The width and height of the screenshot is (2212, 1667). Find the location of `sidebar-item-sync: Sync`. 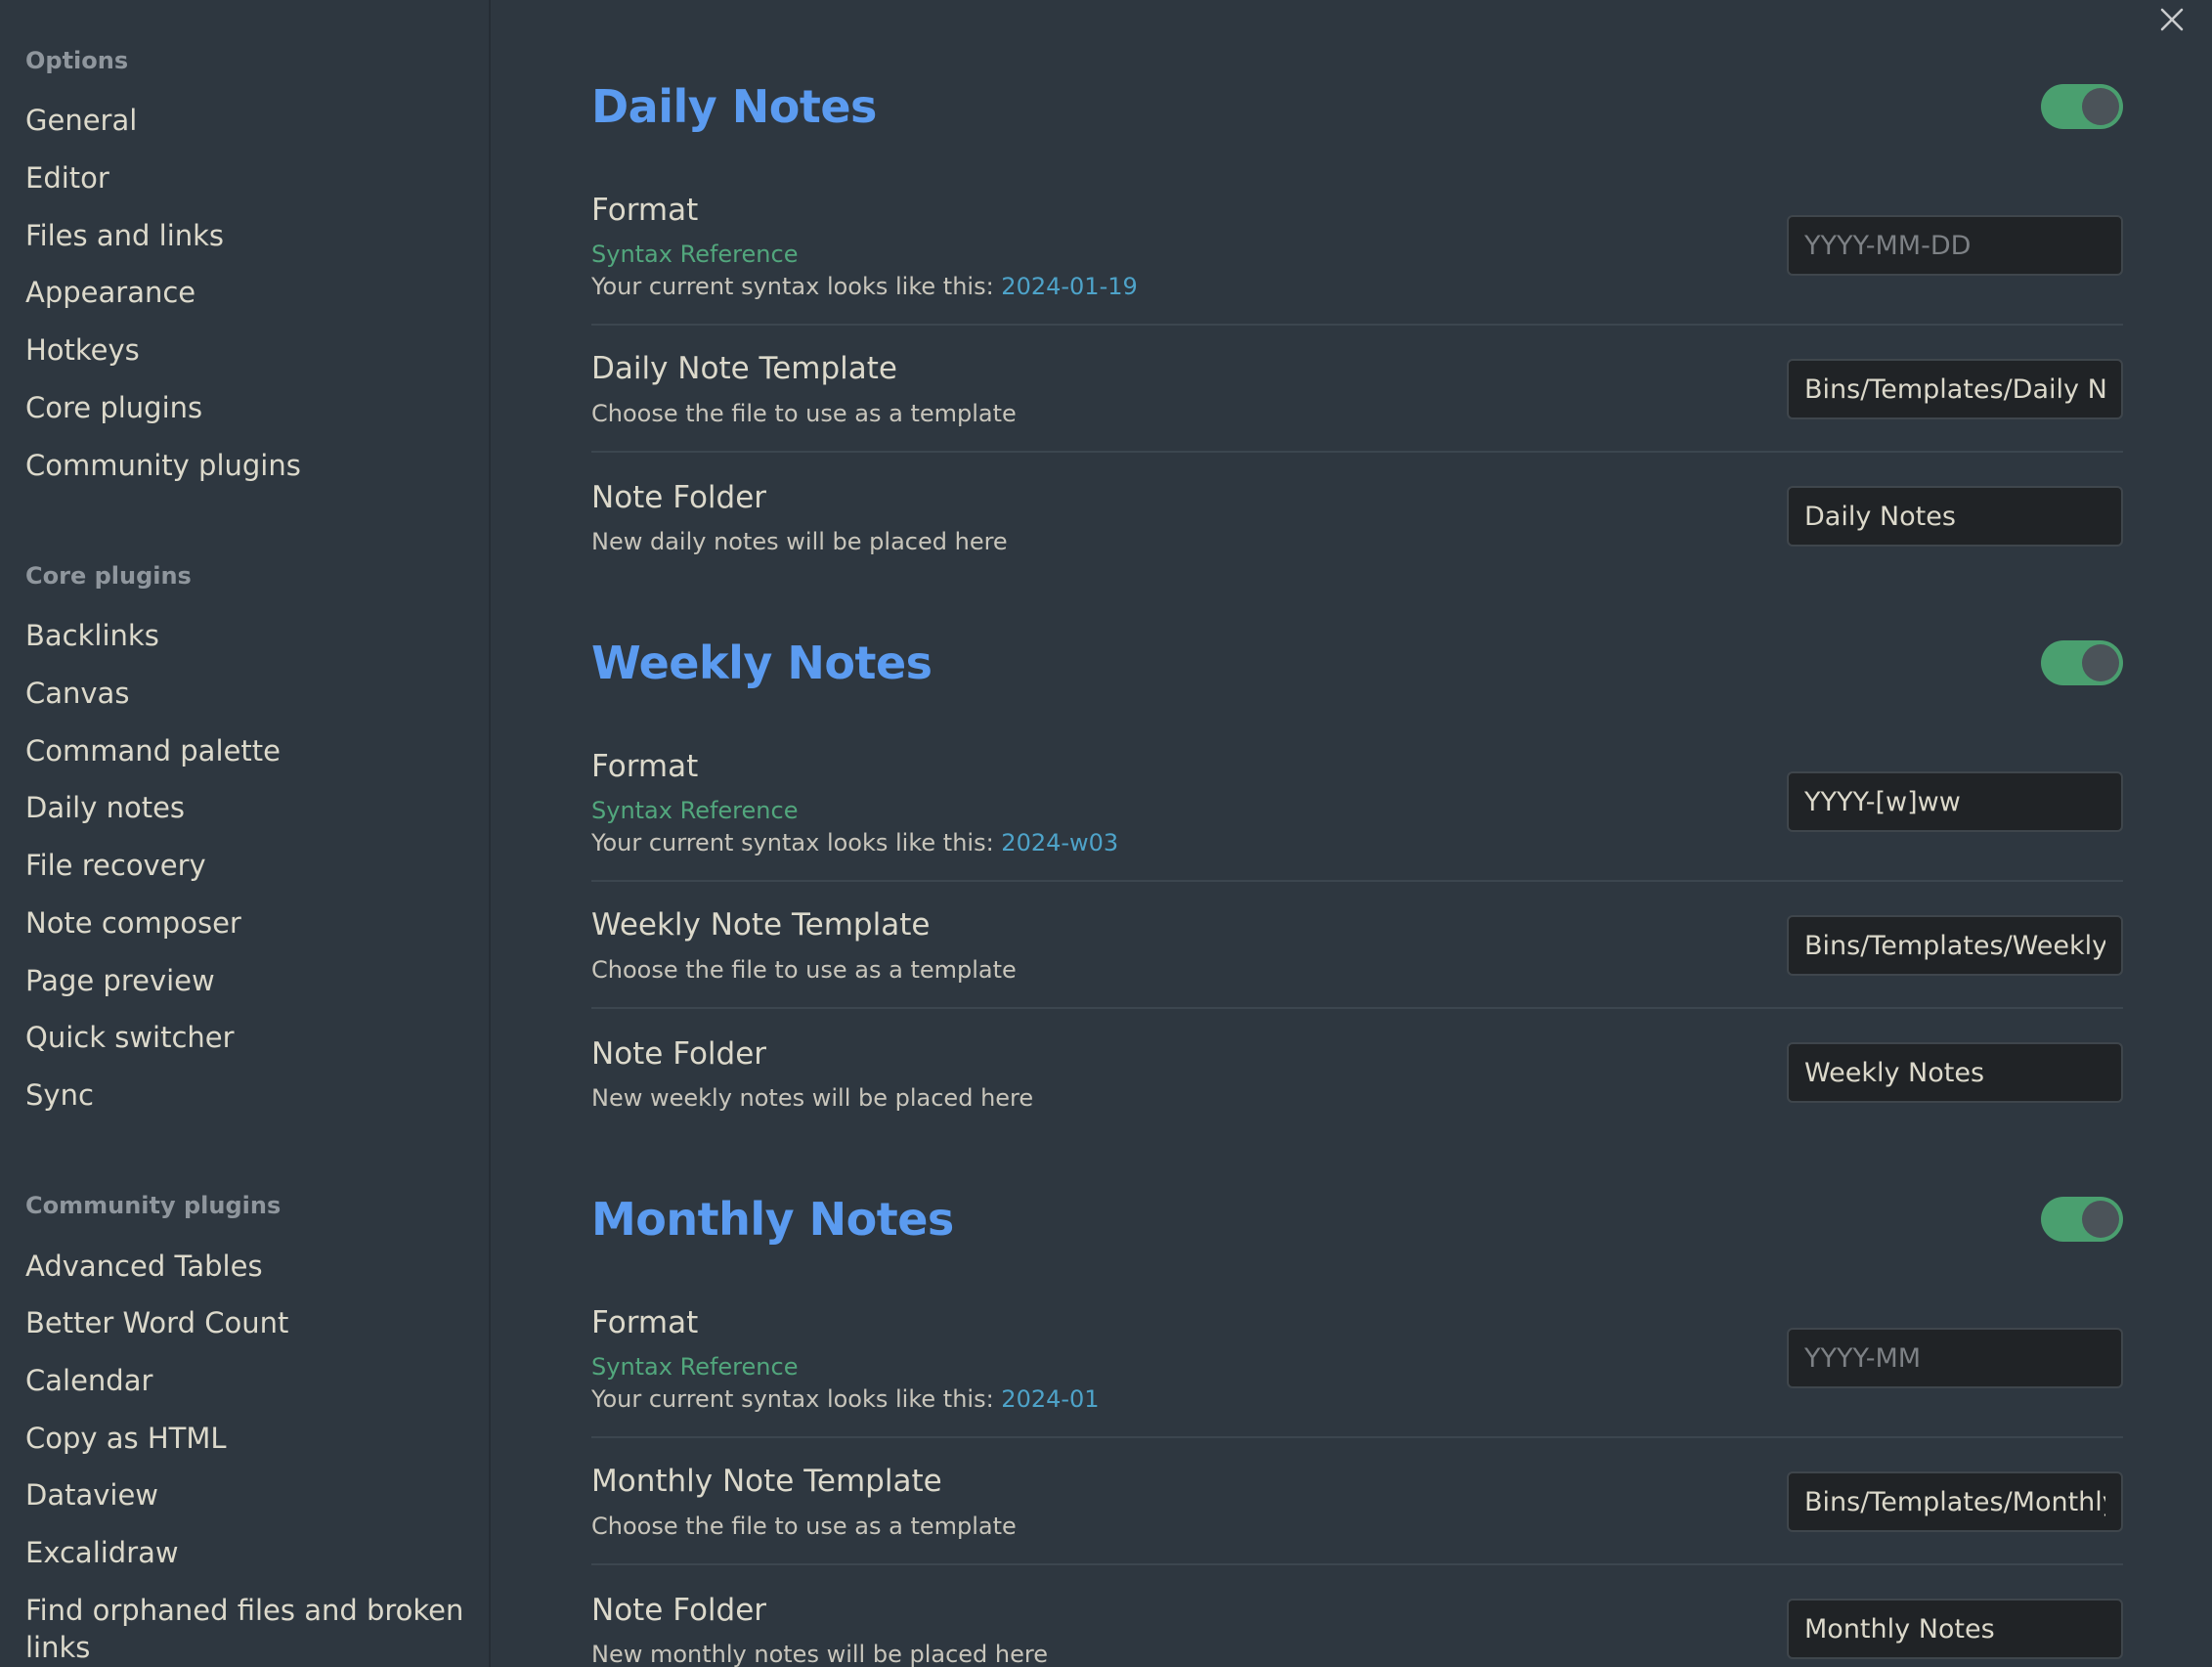

sidebar-item-sync: Sync is located at coordinates (250, 1095).